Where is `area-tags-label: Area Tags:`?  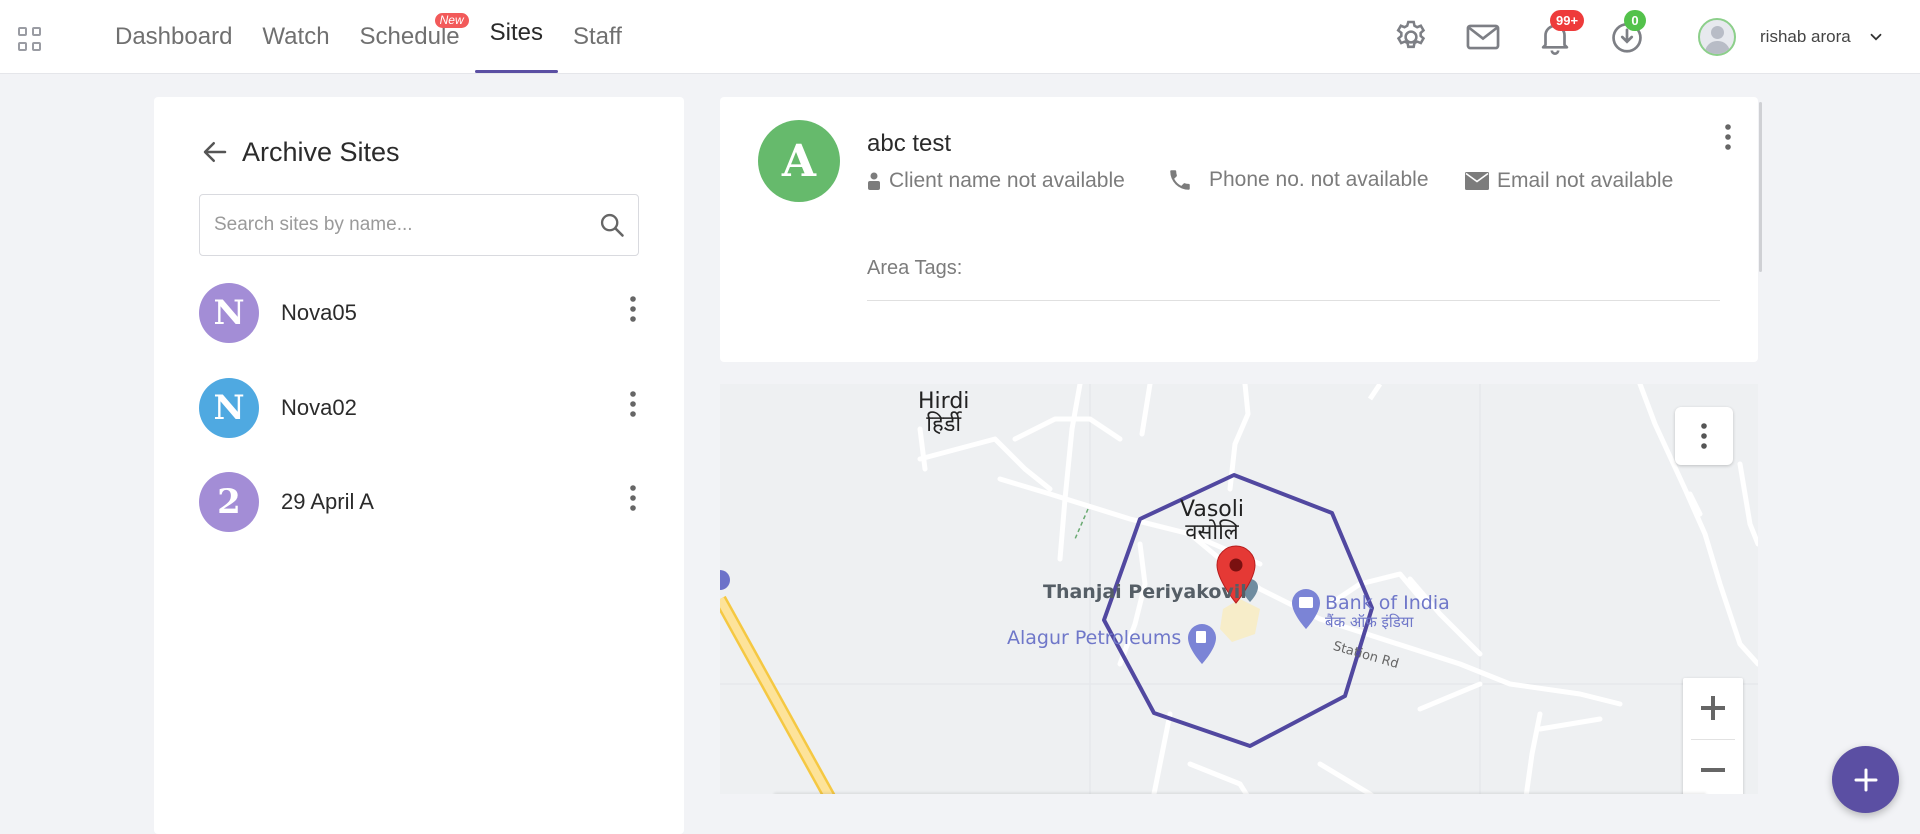 area-tags-label: Area Tags: is located at coordinates (915, 268).